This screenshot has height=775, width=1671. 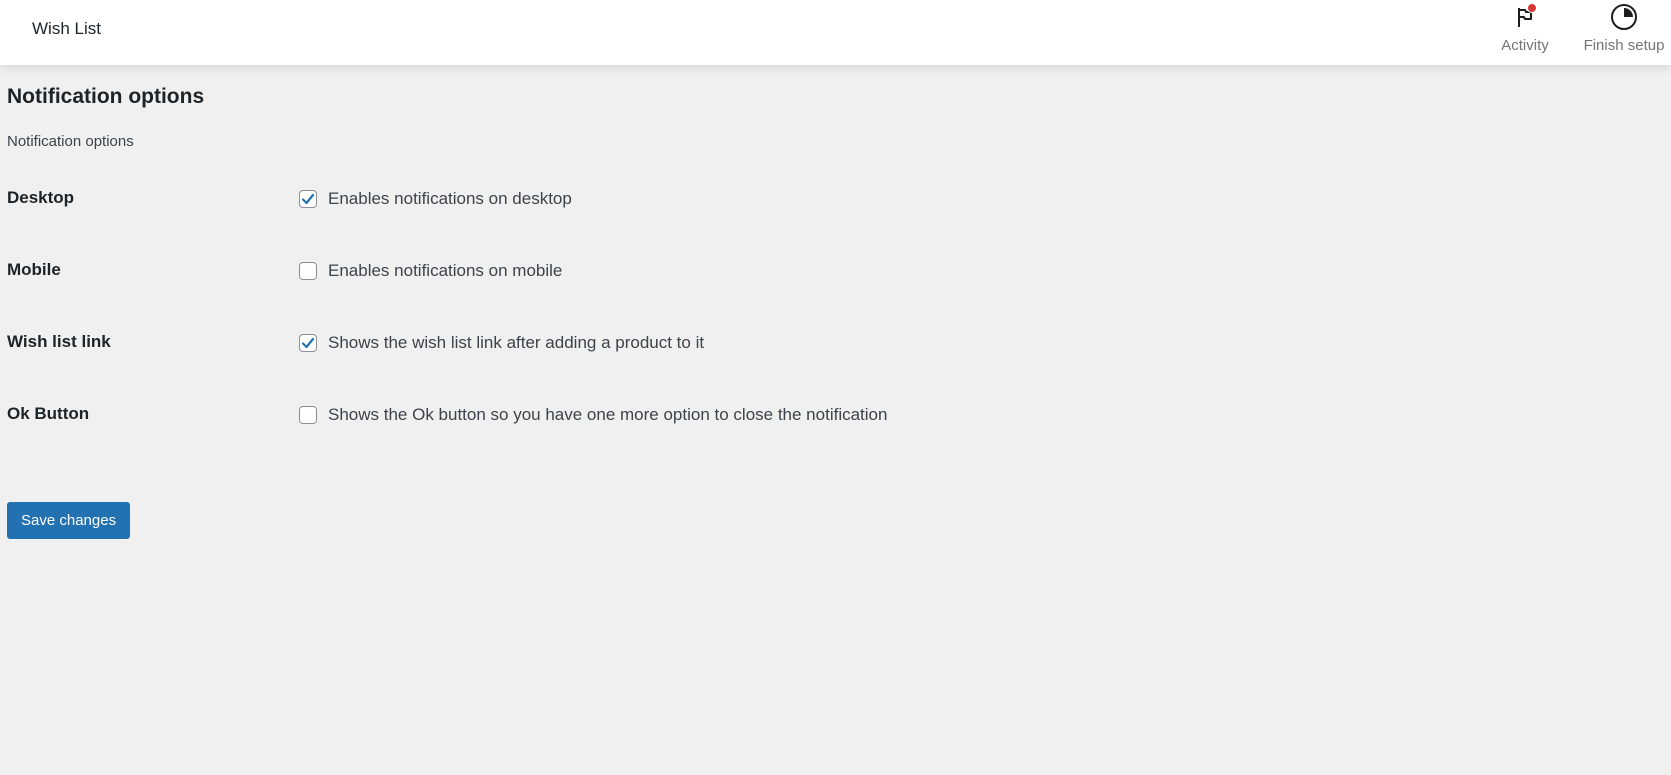 I want to click on page-title: Notification options, so click(x=106, y=96).